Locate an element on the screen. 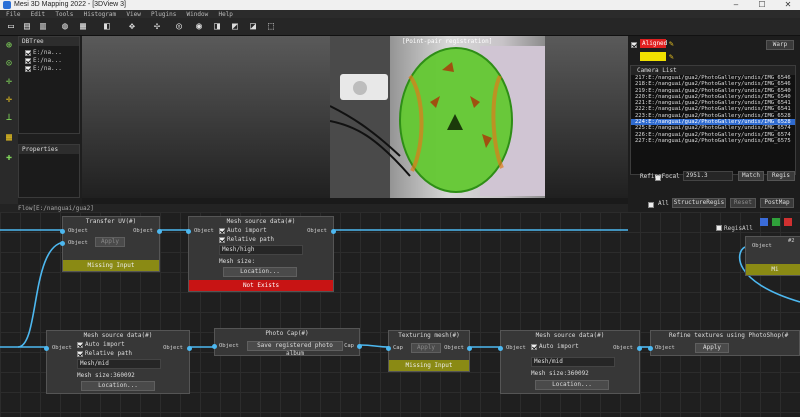 This screenshot has width=800, height=417. axis-icon: ⊥ is located at coordinates (9, 118).